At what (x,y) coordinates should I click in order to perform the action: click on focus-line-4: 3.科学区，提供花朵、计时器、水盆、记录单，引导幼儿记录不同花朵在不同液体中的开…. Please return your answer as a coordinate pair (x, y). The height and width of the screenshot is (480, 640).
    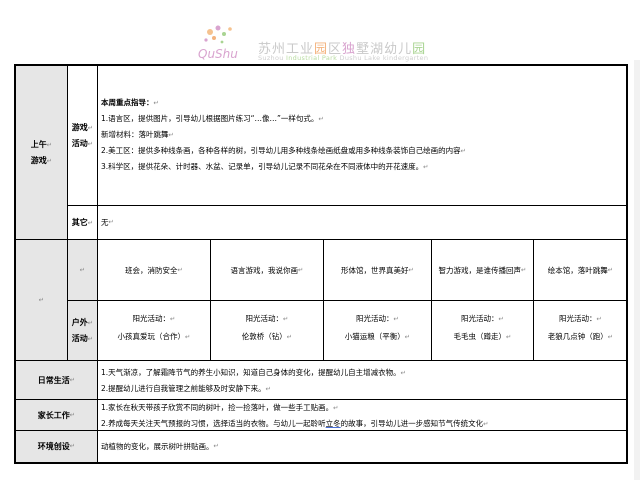
    Looking at the image, I should click on (262, 166).